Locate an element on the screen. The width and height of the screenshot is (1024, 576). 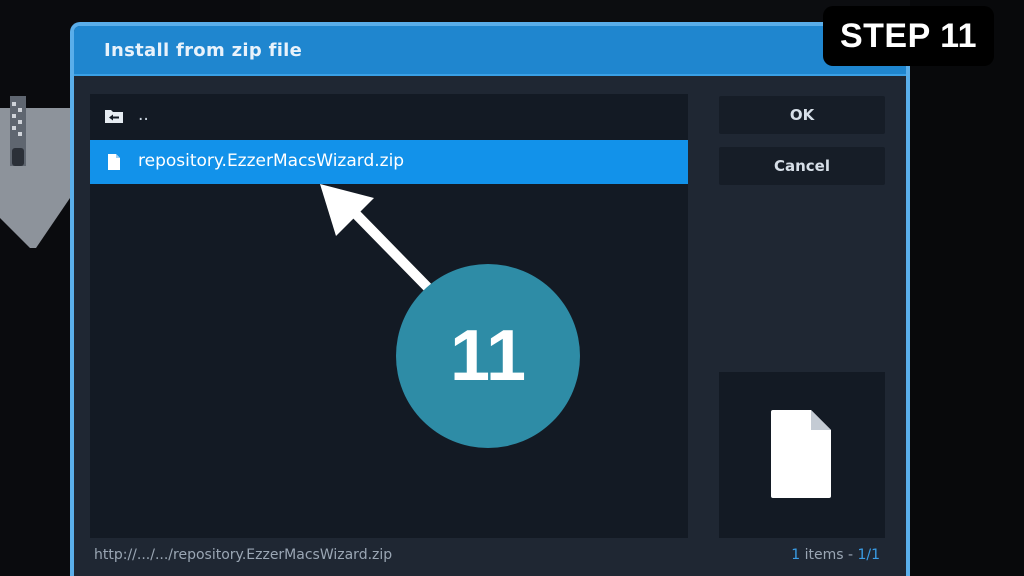
list-item-parent-folder: .. is located at coordinates (389, 116).